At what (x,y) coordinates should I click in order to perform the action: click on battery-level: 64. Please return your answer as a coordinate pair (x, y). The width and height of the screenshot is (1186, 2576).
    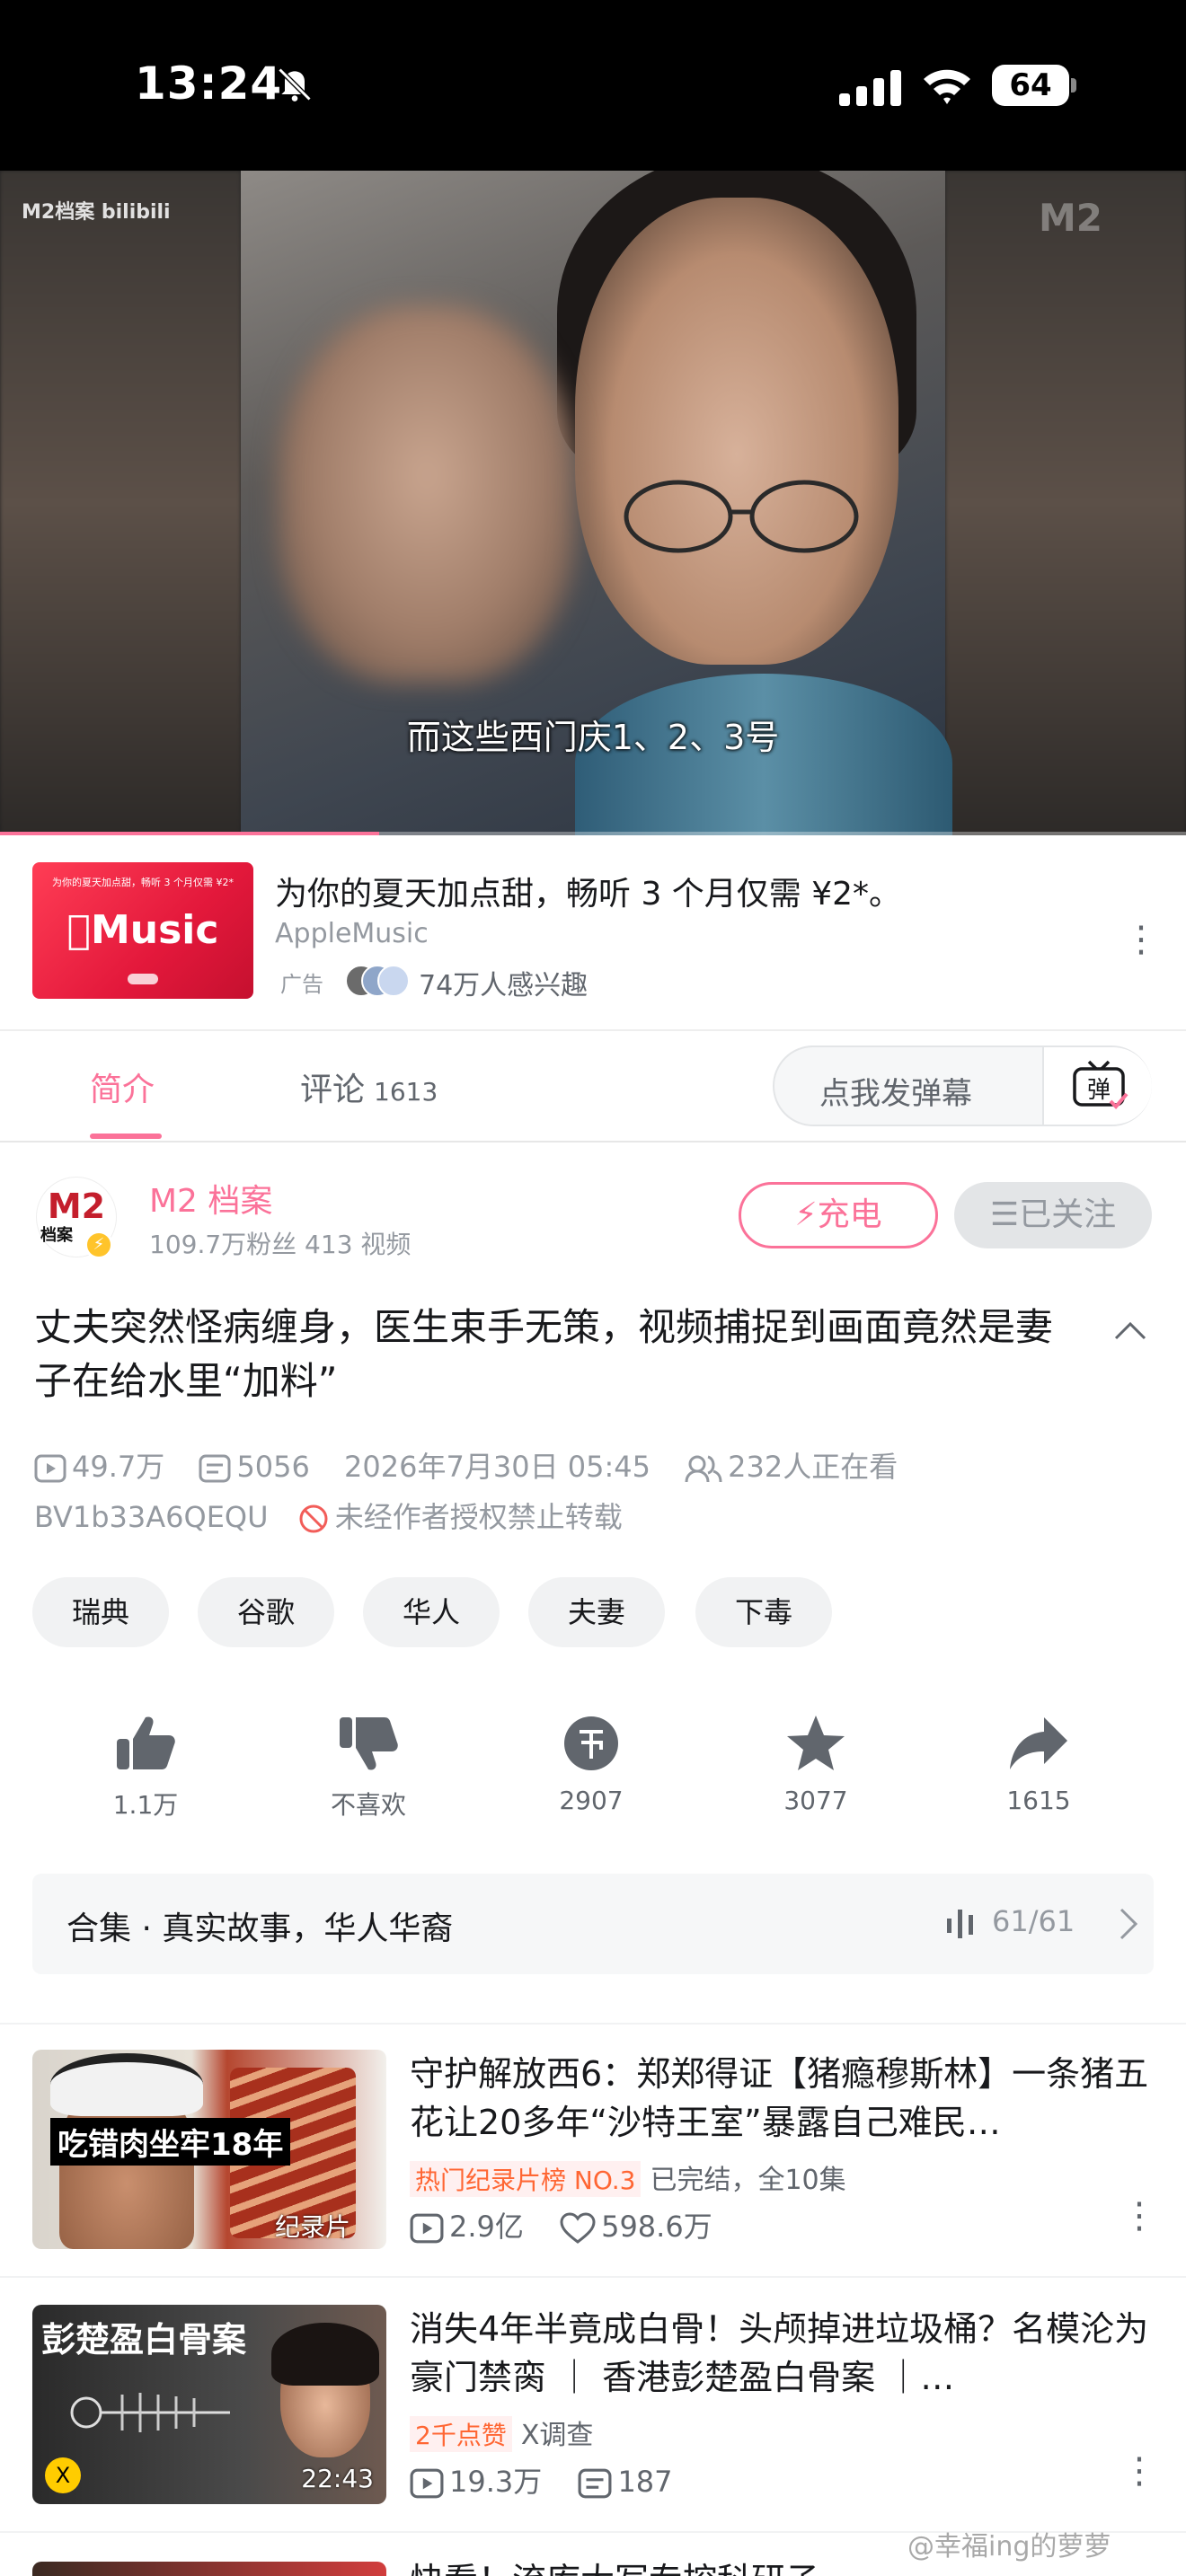
    Looking at the image, I should click on (1030, 85).